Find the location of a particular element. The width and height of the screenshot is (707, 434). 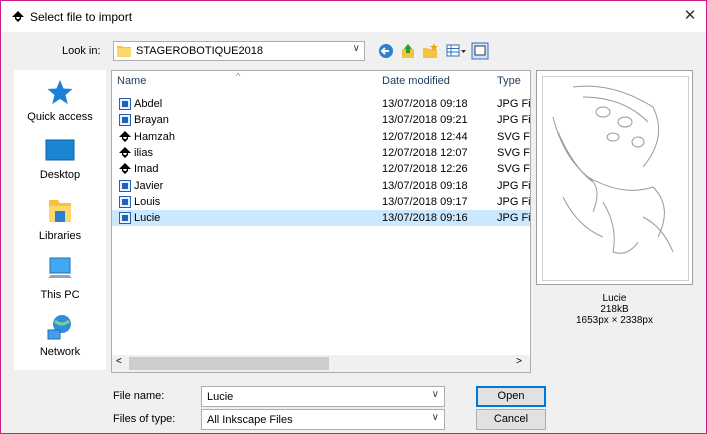

filename-input: Lucie ∨ is located at coordinates (323, 396).